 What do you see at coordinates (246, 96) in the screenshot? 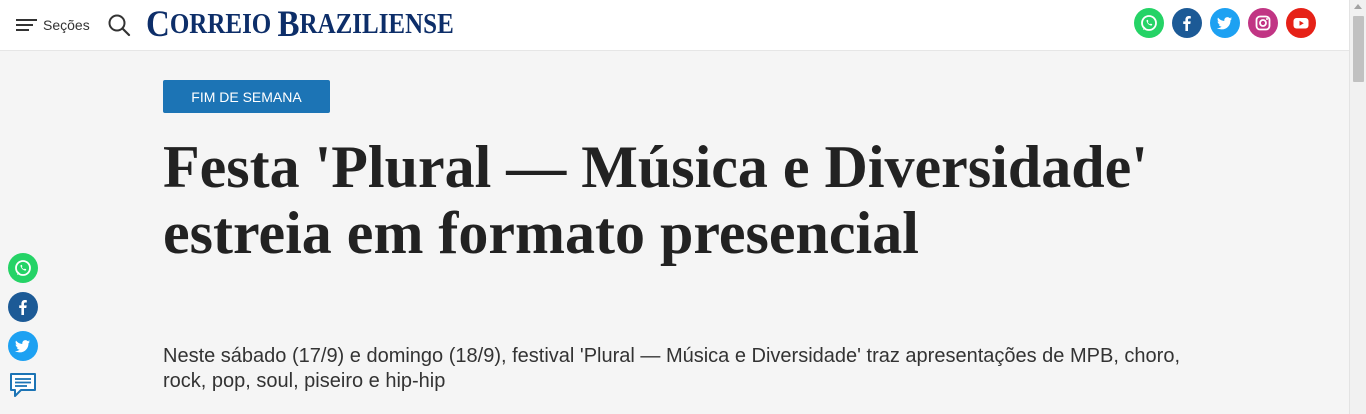
I see `category-tag: Fim de semana` at bounding box center [246, 96].